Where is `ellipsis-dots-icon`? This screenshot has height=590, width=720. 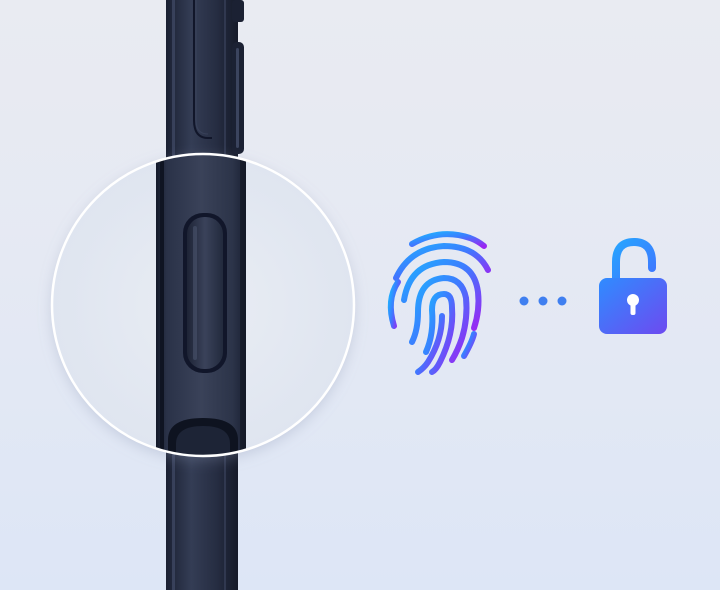
ellipsis-dots-icon is located at coordinates (543, 301).